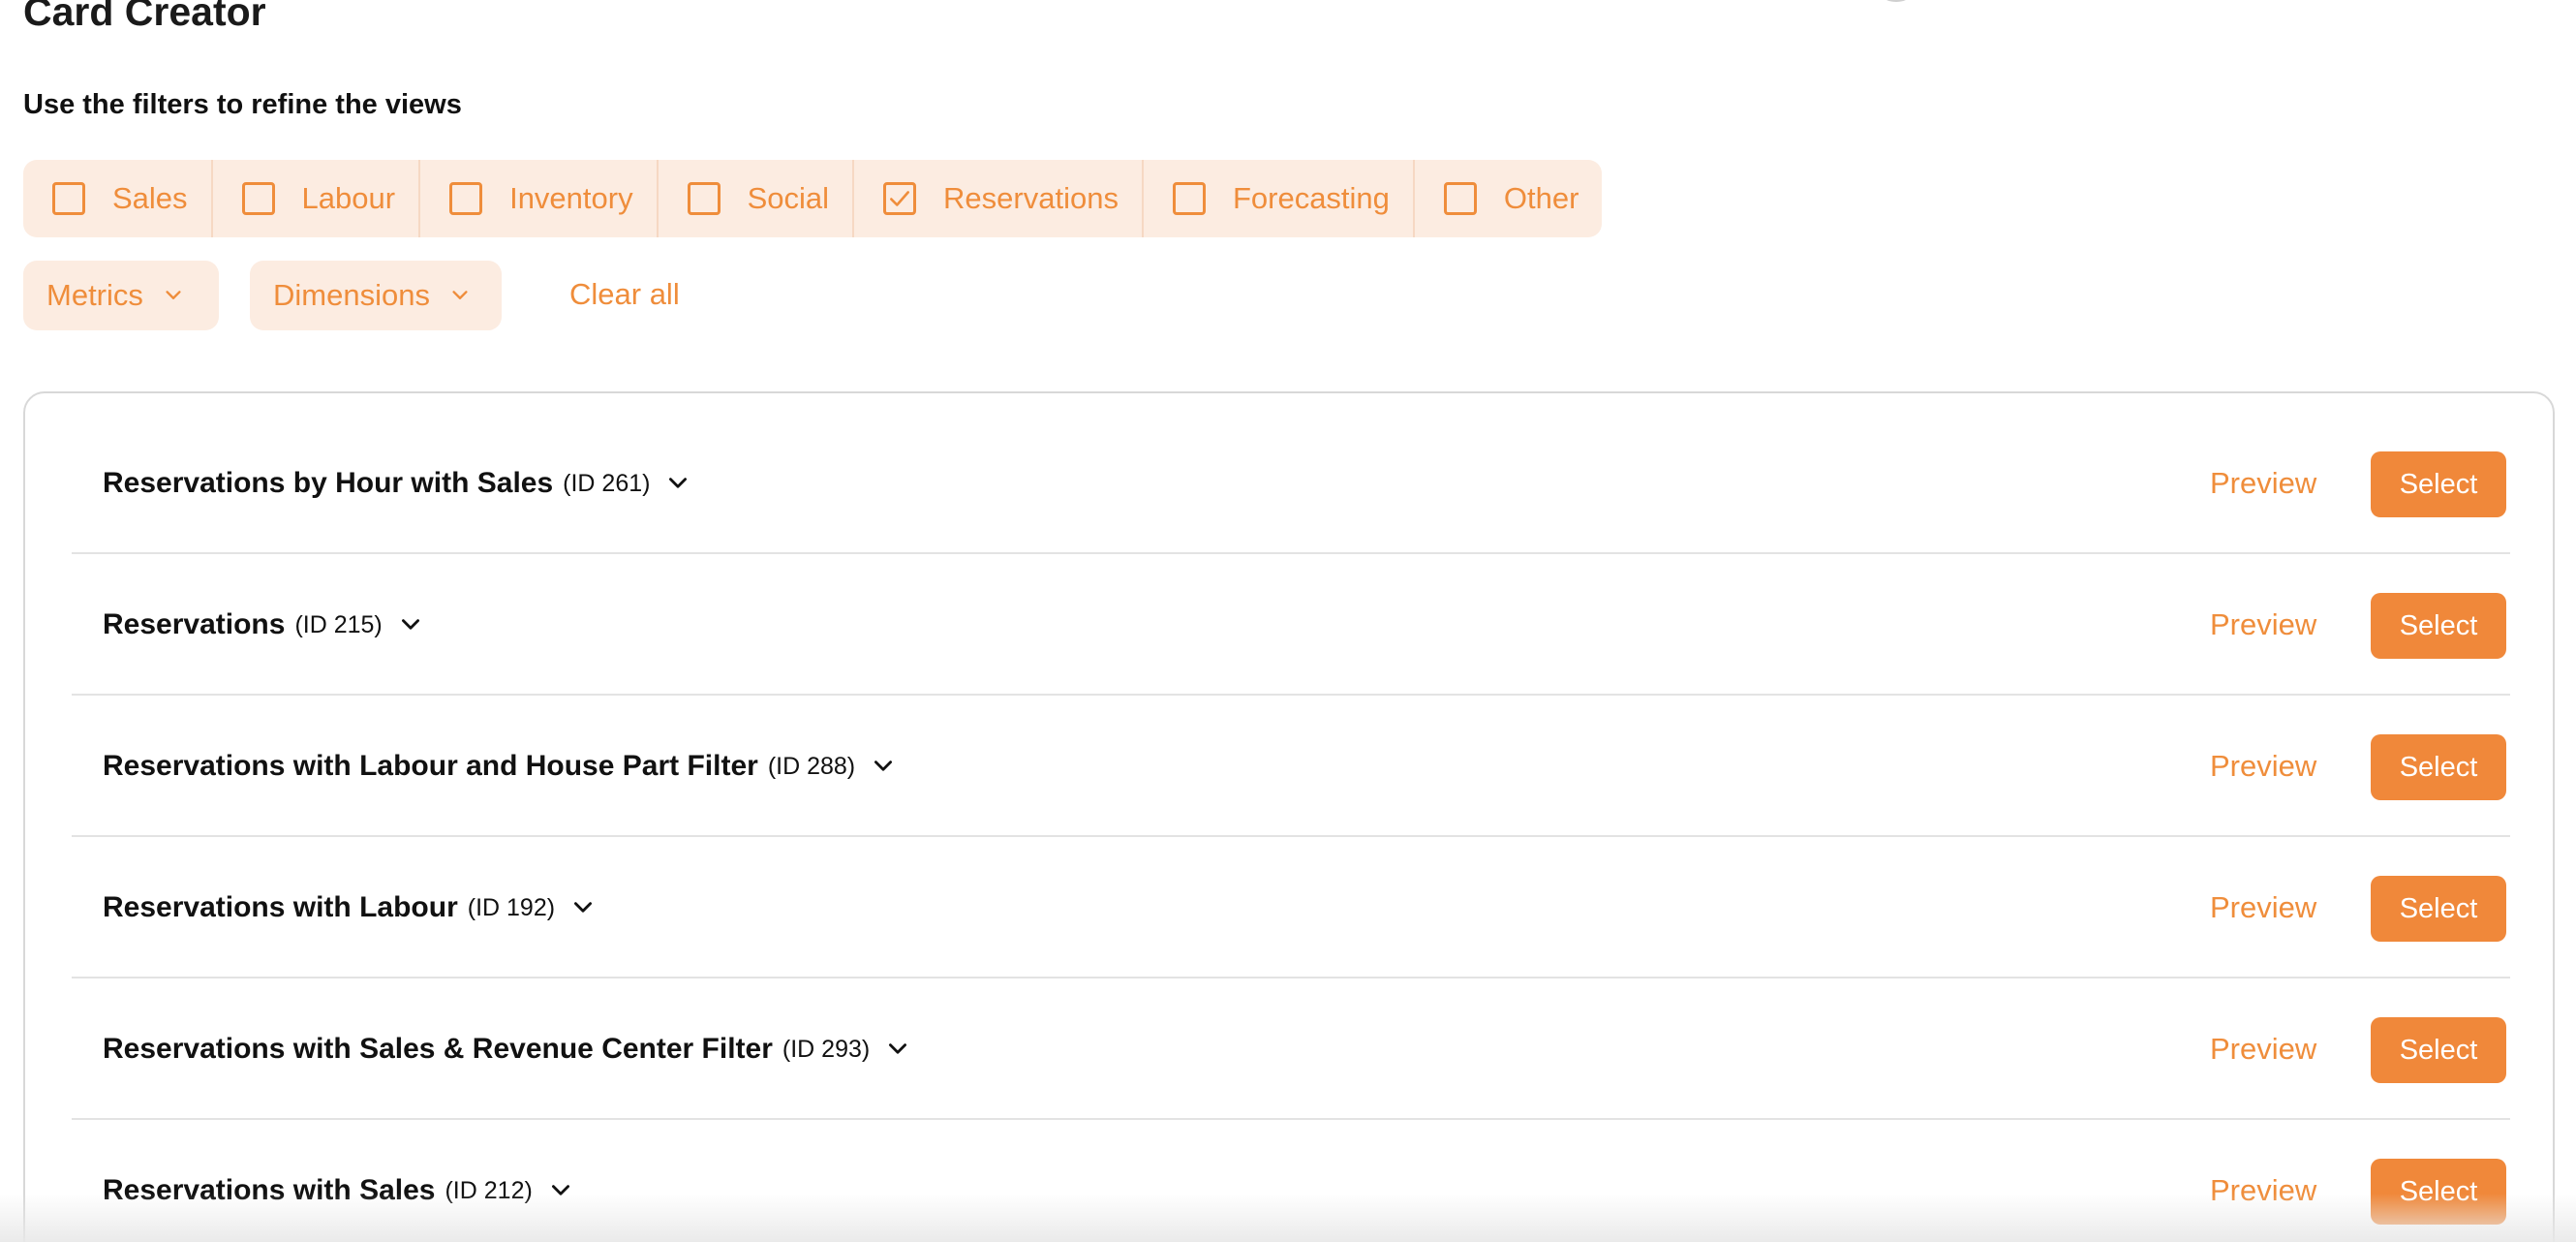  I want to click on loading-spinner-icon, so click(1896, 1).